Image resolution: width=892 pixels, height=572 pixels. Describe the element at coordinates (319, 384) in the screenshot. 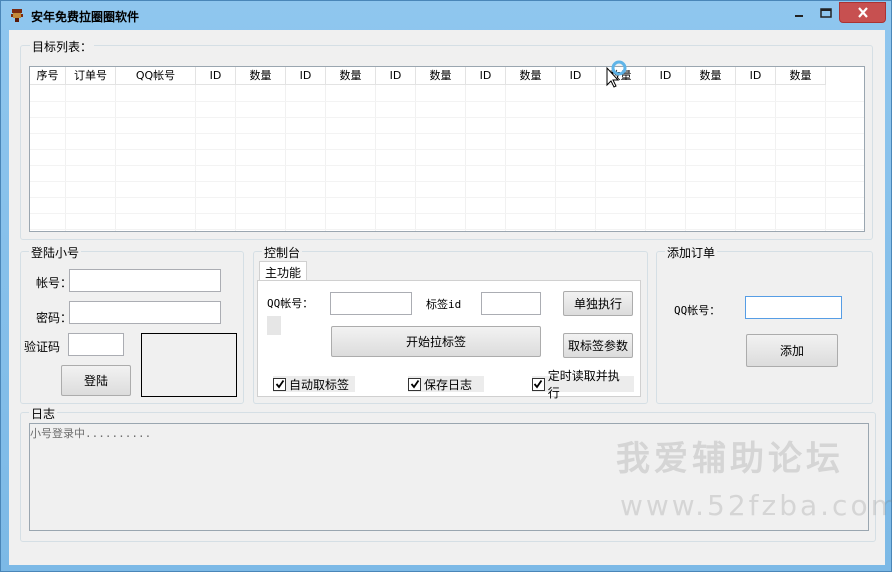

I see `checkbox-label: 自动取标签` at that location.